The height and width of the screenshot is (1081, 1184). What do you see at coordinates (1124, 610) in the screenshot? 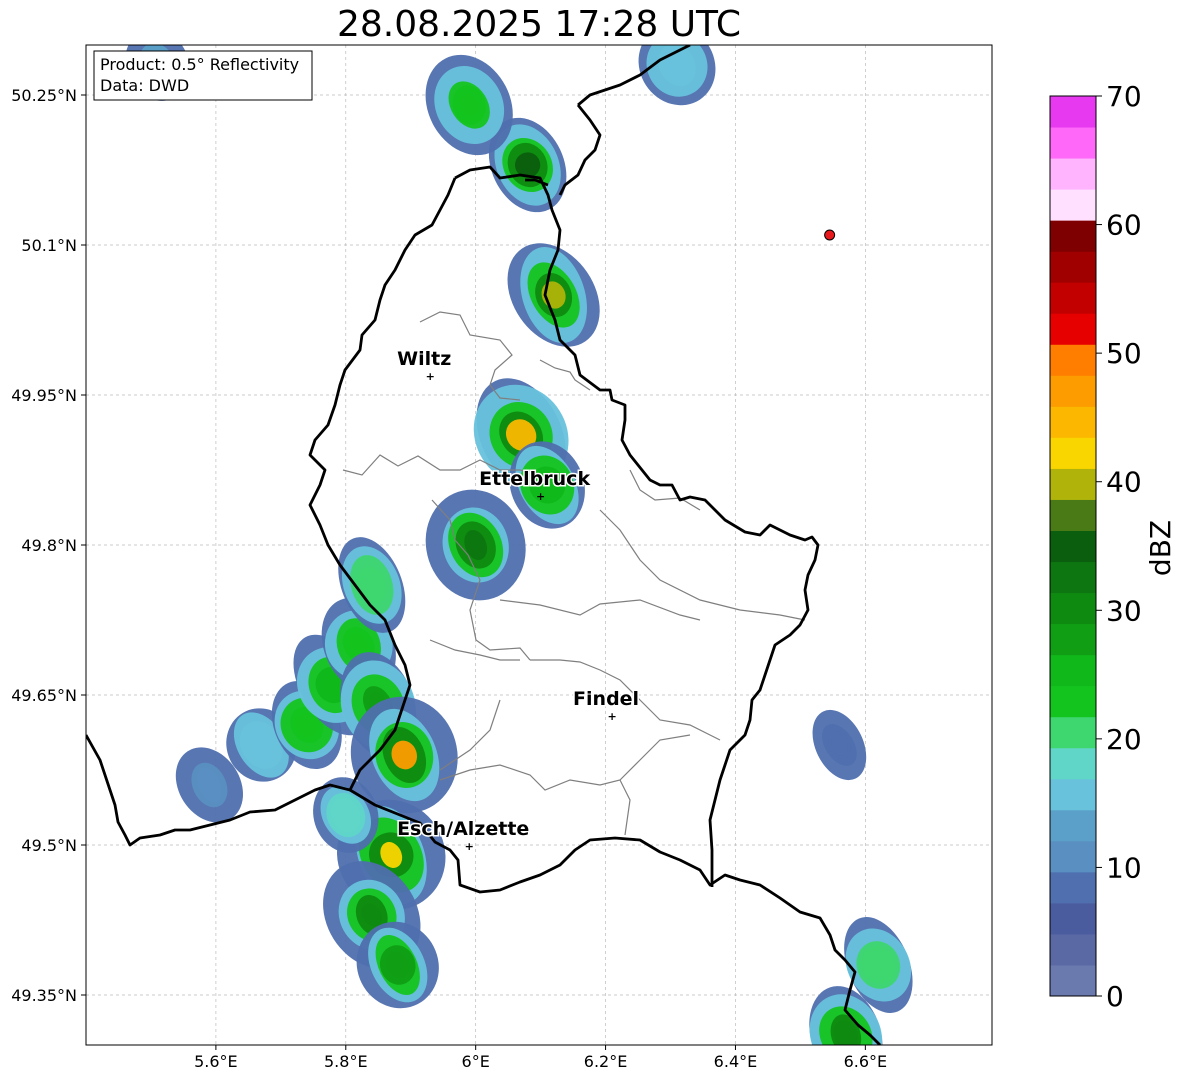
I see `colorbar-tick-label: 30` at bounding box center [1124, 610].